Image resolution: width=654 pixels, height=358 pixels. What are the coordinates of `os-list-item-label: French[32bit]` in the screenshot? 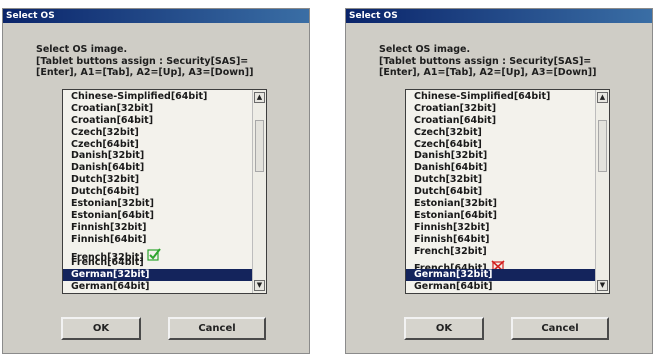 It's located at (450, 251).